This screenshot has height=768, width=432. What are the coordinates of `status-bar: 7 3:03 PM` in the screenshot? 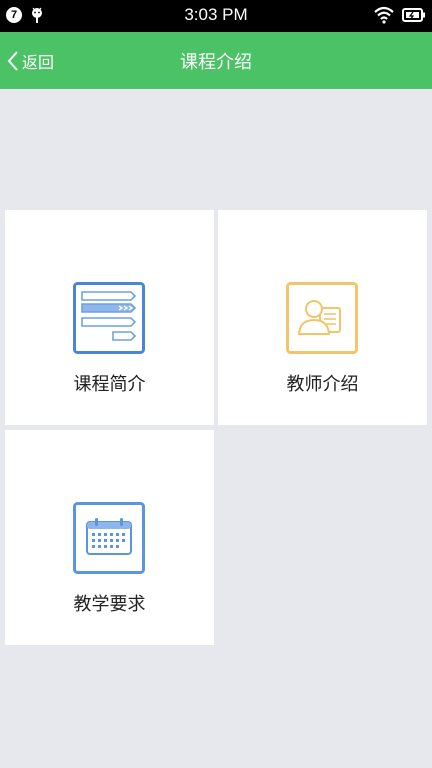 It's located at (216, 16).